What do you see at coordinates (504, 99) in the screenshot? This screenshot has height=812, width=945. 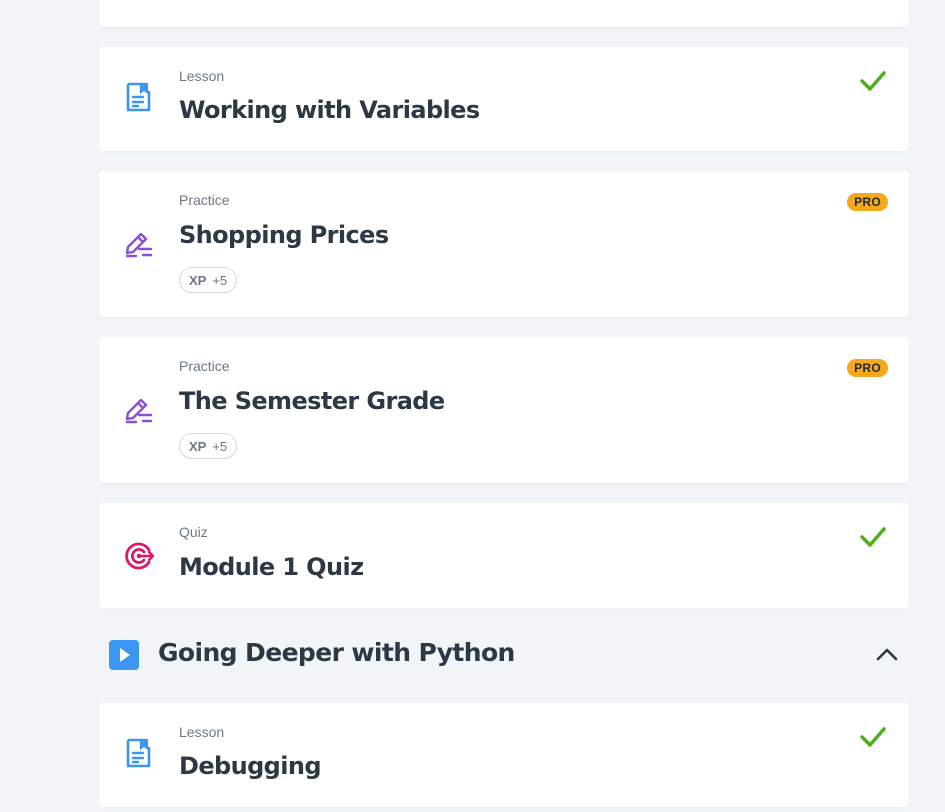 I see `lesson-card-working-with-variables: Lesson Working with Variables` at bounding box center [504, 99].